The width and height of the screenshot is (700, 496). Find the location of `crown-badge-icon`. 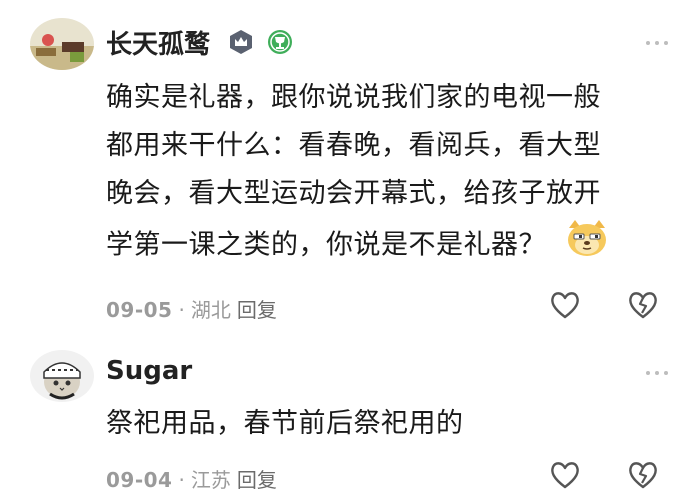

crown-badge-icon is located at coordinates (241, 45).